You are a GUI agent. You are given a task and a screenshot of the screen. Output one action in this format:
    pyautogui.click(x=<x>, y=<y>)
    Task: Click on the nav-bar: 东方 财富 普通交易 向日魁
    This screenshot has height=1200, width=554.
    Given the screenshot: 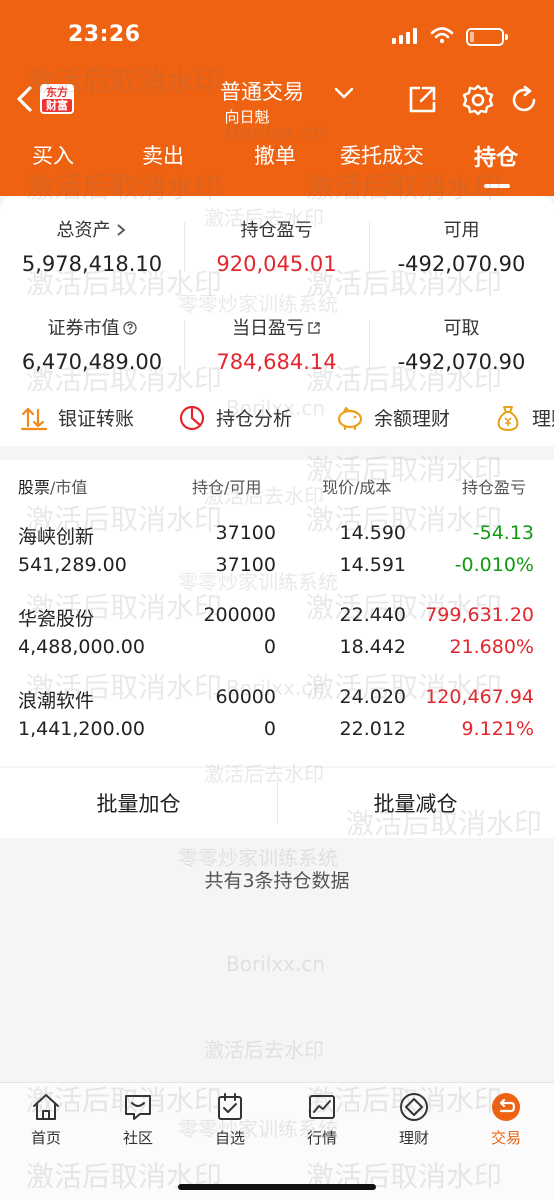 What is the action you would take?
    pyautogui.click(x=277, y=100)
    